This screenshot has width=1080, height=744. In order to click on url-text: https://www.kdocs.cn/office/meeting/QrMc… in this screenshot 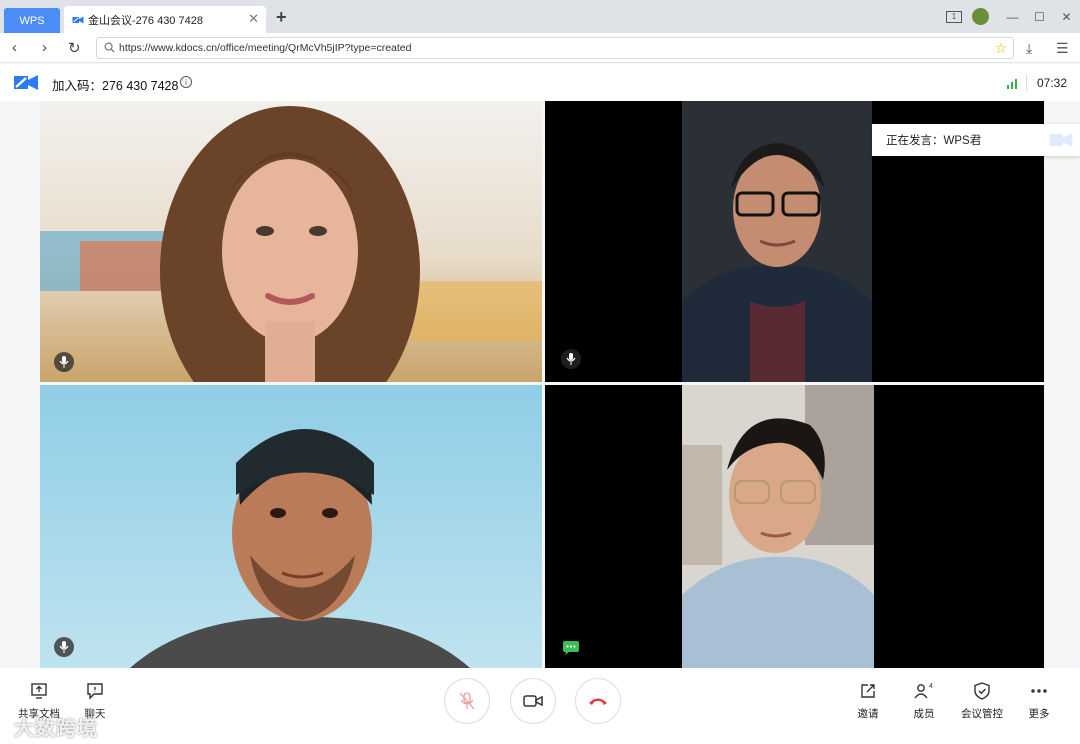, I will do `click(265, 48)`.